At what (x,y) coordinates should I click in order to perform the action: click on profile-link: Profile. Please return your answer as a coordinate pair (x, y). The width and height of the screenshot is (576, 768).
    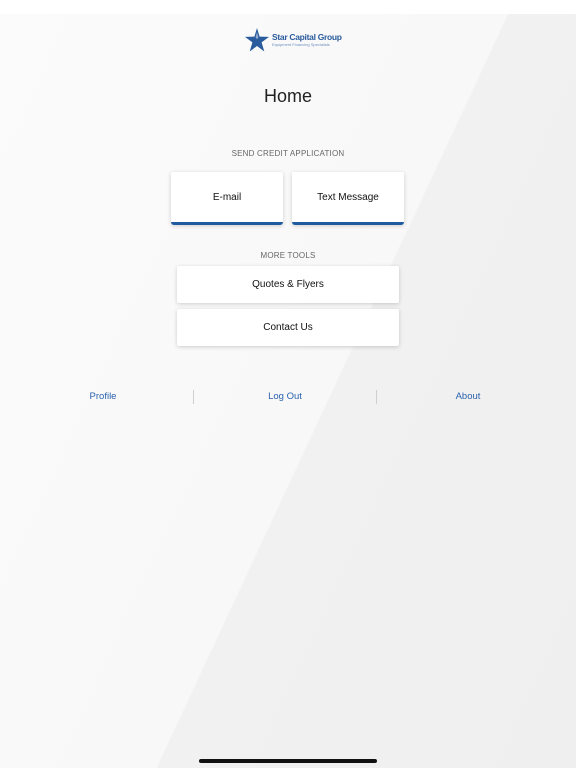
    Looking at the image, I should click on (103, 396).